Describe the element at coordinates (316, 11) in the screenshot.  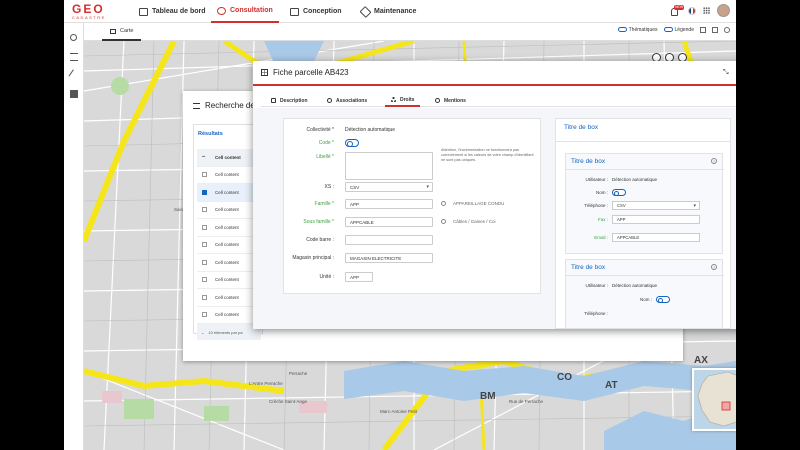
I see `nav-conception: Conception` at that location.